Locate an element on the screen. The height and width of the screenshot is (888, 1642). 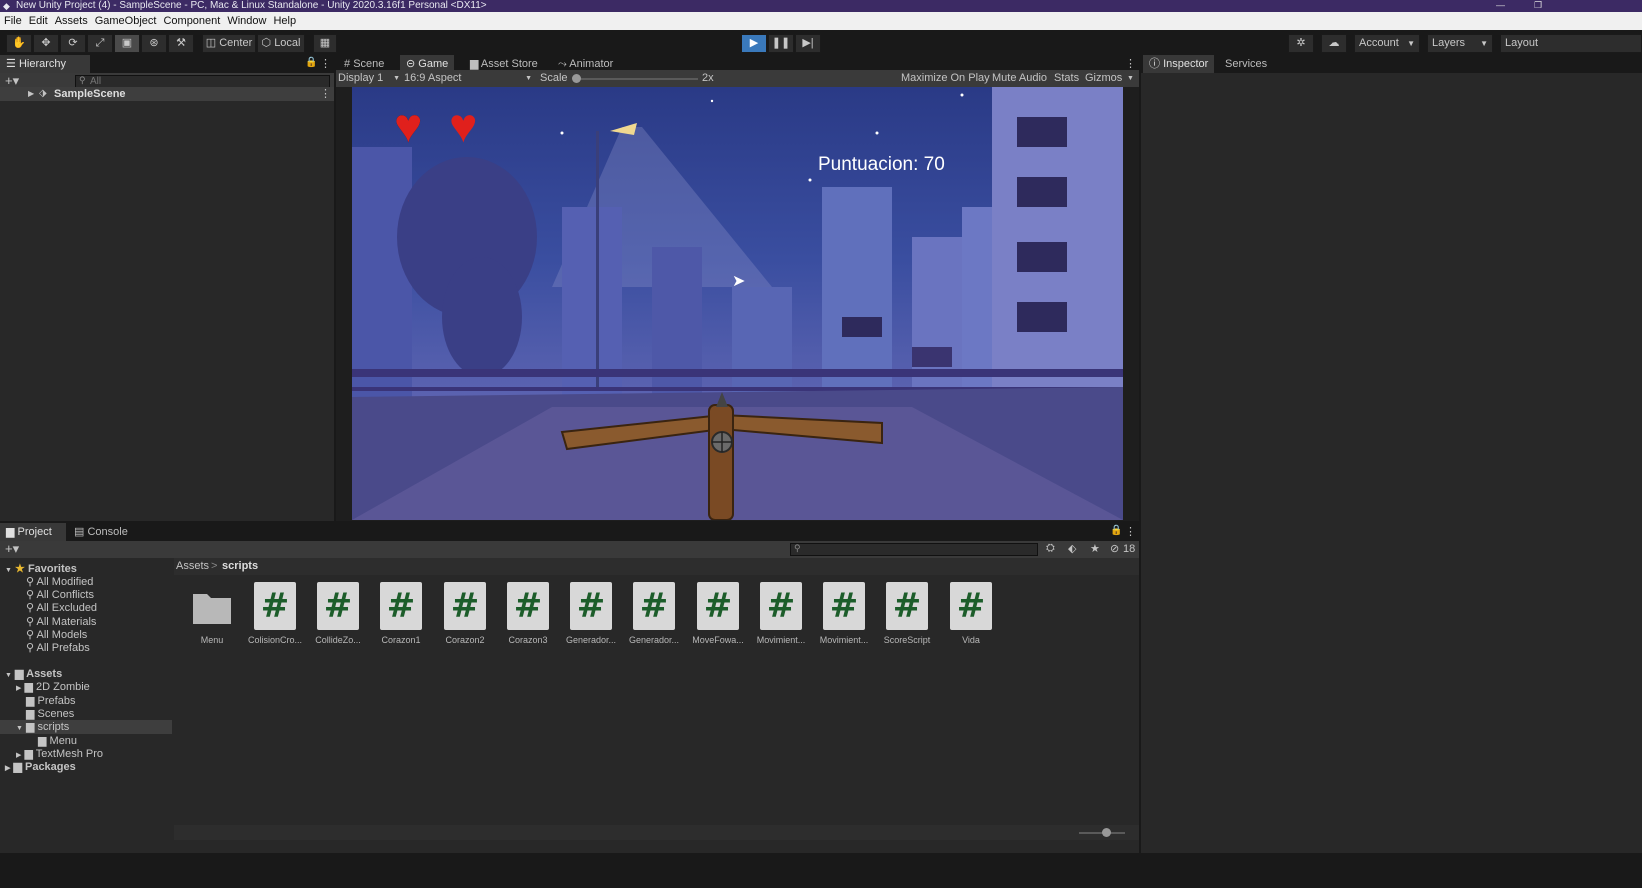
scale-tool-button: ⤢ is located at coordinates (100, 43).